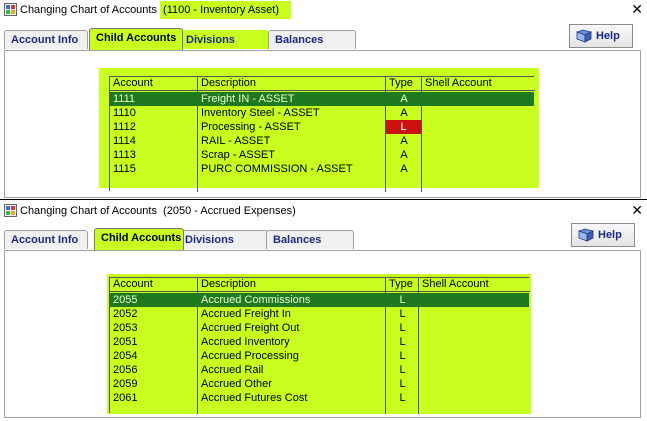 Image resolution: width=647 pixels, height=421 pixels. Describe the element at coordinates (226, 10) in the screenshot. I see `window-title-account: (1100 - Inventory Asset)` at that location.